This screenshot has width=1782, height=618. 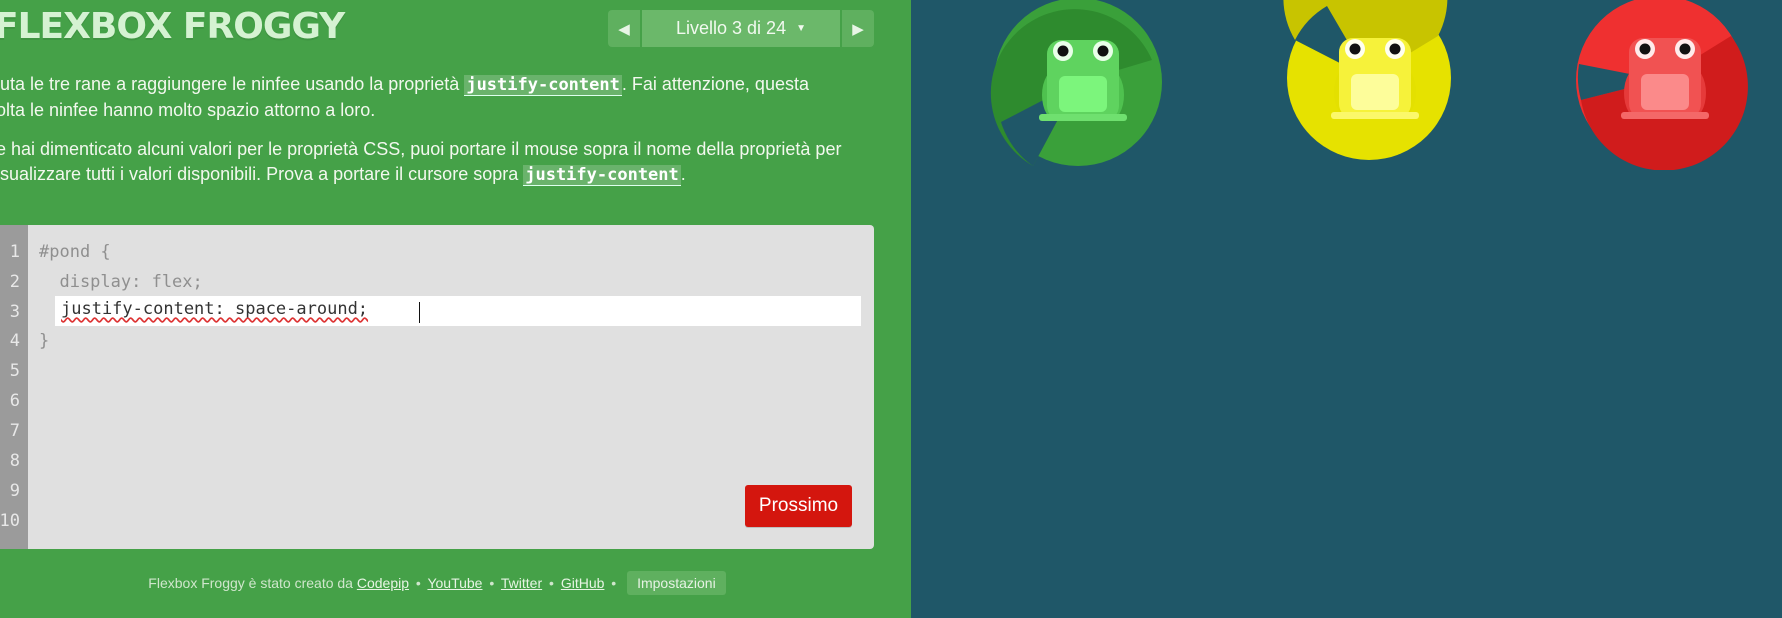 What do you see at coordinates (1665, 78) in the screenshot?
I see `red-frog-icon` at bounding box center [1665, 78].